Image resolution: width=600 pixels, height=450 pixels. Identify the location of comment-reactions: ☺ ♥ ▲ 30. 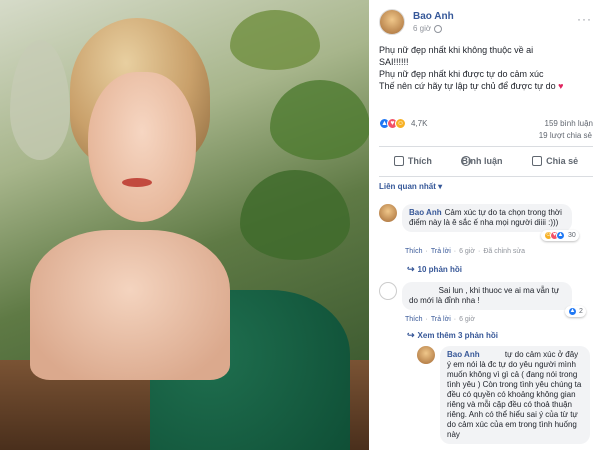
(560, 235).